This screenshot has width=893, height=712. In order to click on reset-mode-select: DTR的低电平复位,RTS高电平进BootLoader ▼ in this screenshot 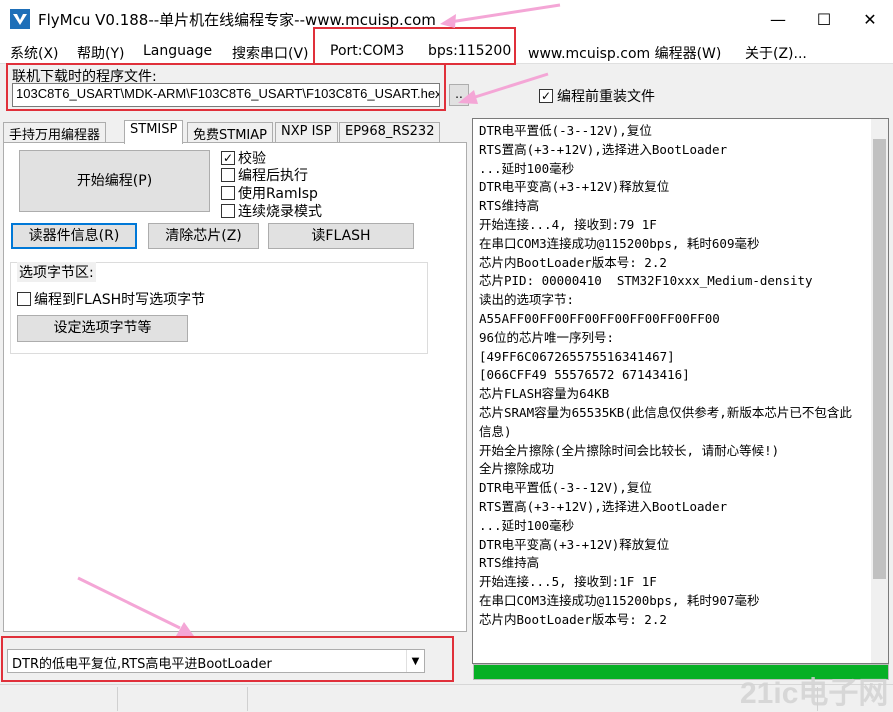, I will do `click(216, 661)`.